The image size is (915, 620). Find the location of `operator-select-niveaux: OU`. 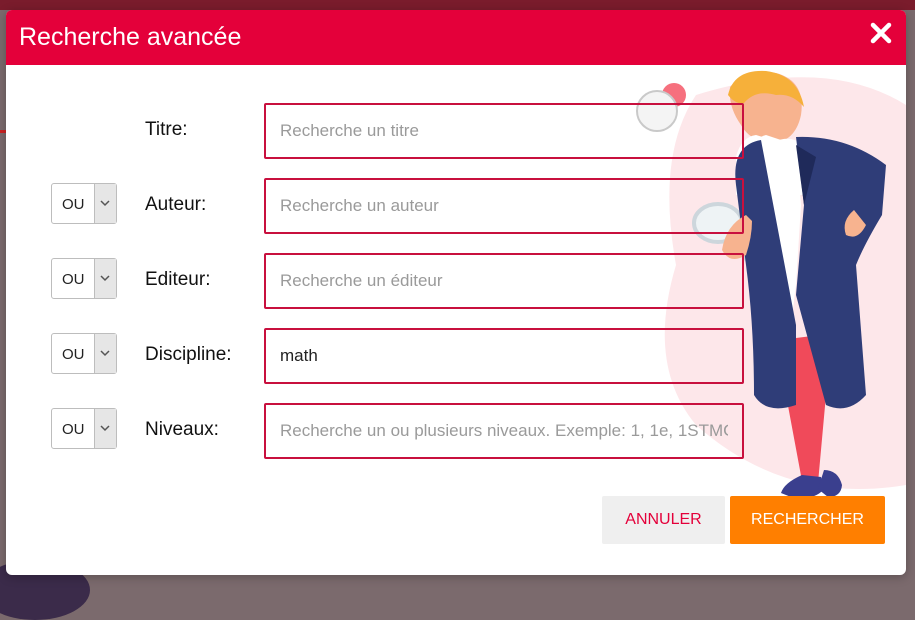

operator-select-niveaux: OU is located at coordinates (84, 428).